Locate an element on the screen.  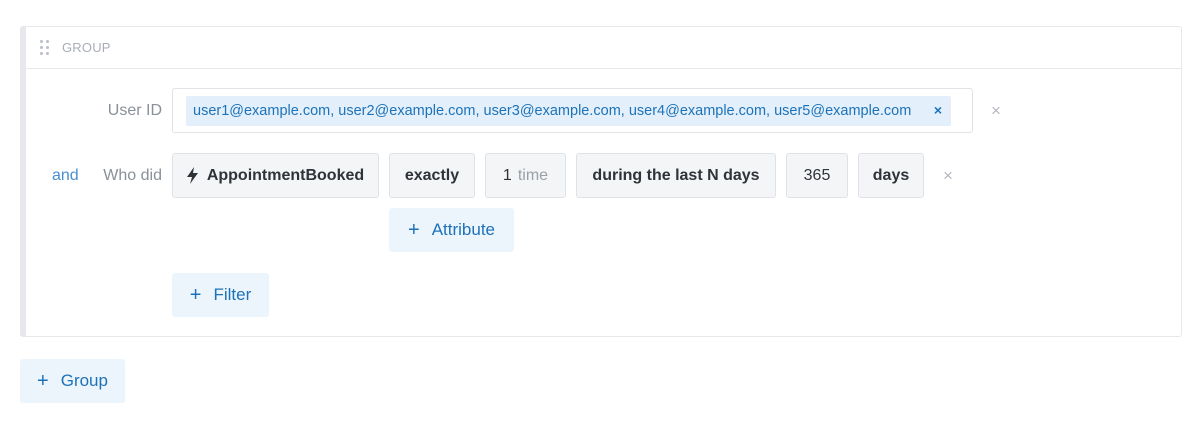
count-unit: time is located at coordinates (533, 175).